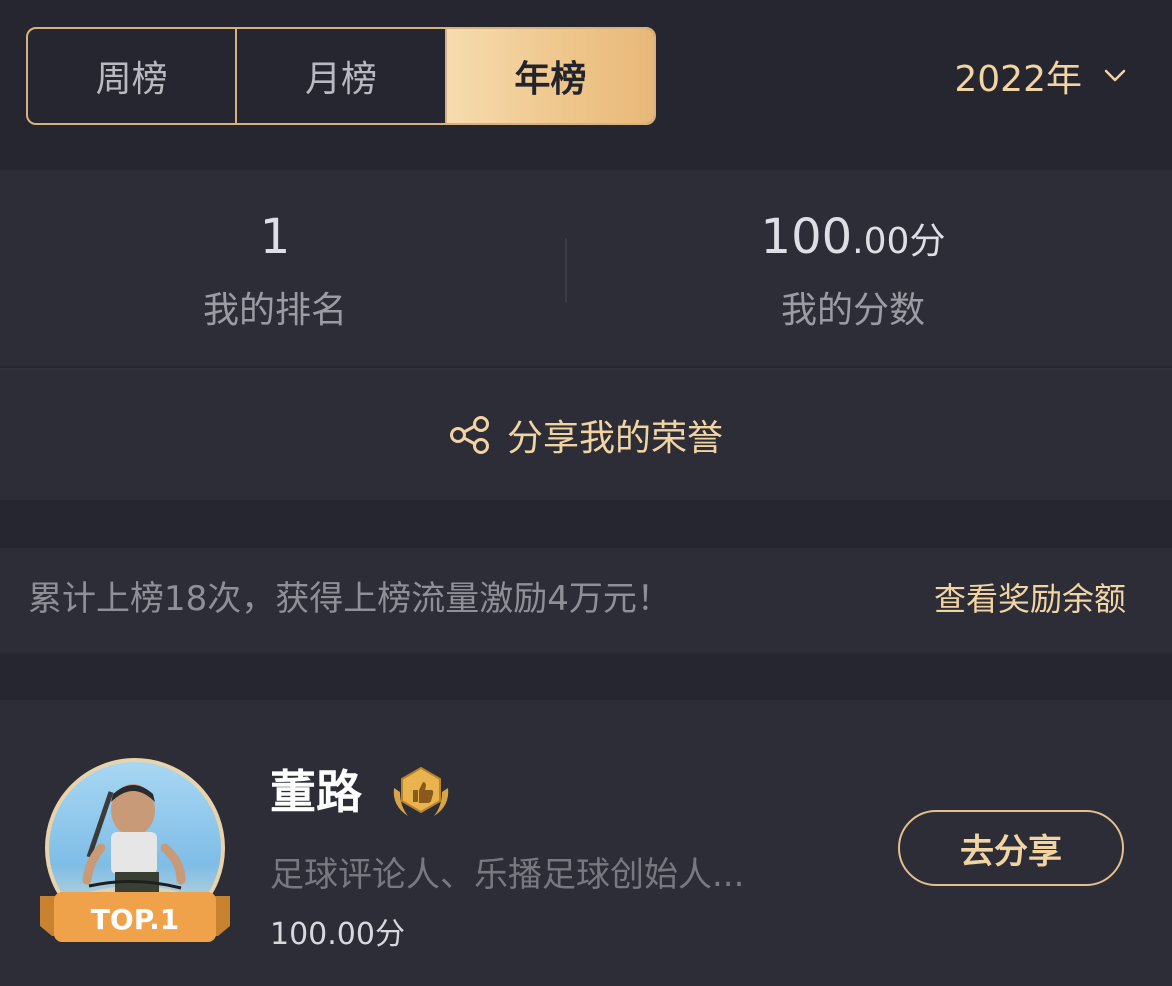 The width and height of the screenshot is (1172, 986). What do you see at coordinates (1115, 75) in the screenshot?
I see `chevron-down-icon` at bounding box center [1115, 75].